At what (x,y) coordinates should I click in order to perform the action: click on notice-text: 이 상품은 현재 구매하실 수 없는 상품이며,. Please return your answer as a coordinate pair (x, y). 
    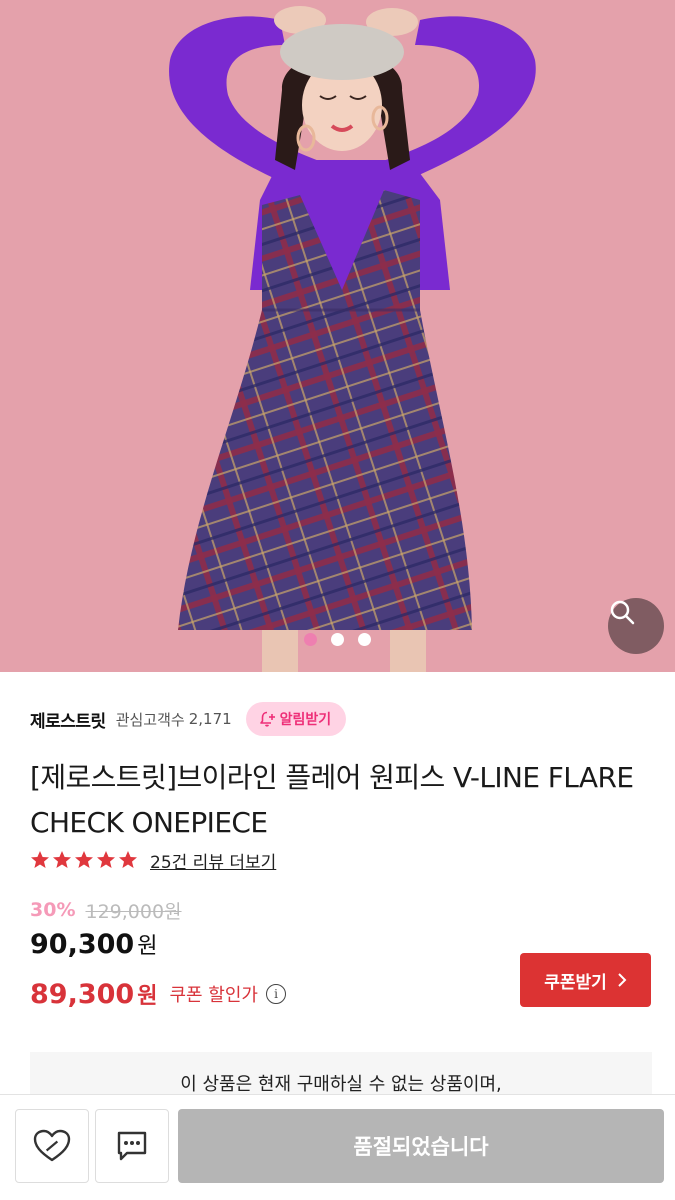
    Looking at the image, I should click on (341, 1084).